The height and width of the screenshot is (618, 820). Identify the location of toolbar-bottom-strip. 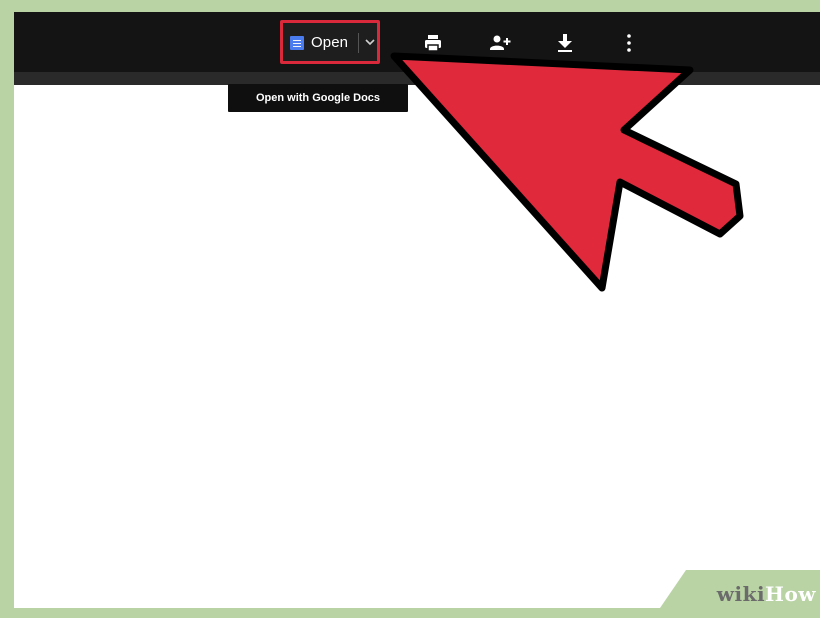
(417, 78).